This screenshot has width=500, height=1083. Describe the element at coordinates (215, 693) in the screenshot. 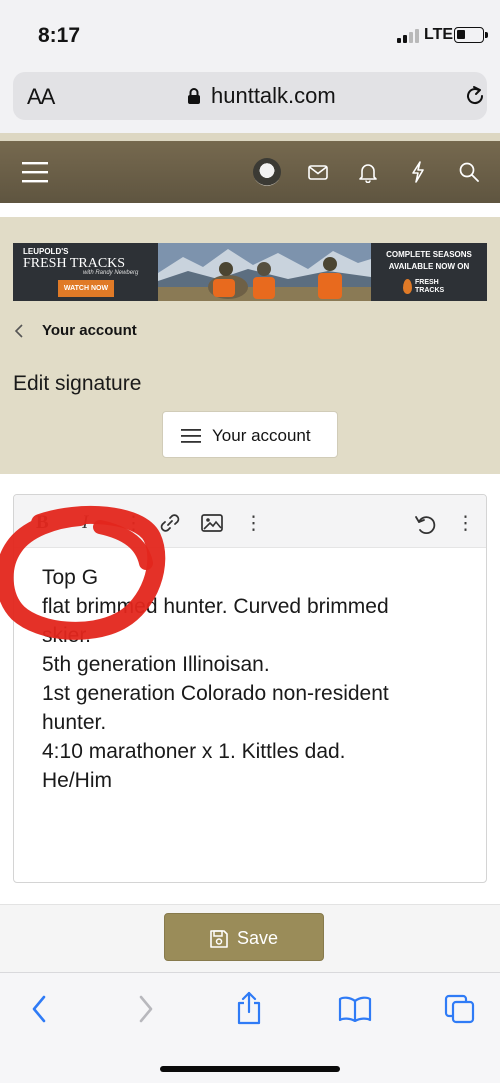

I see `editor-line: 1st generation Colorado non-resident` at that location.